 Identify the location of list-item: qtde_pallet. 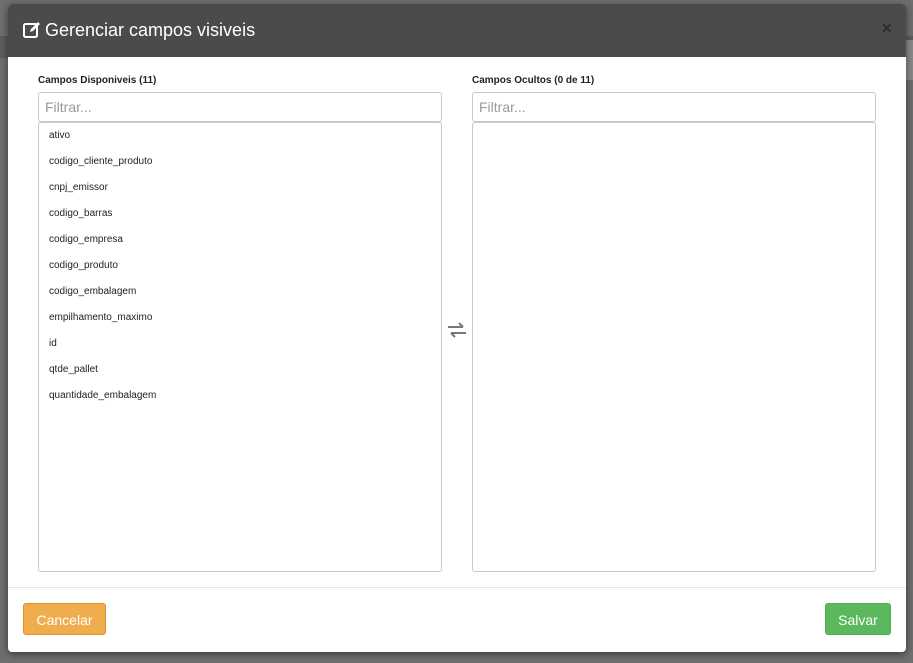
(240, 370).